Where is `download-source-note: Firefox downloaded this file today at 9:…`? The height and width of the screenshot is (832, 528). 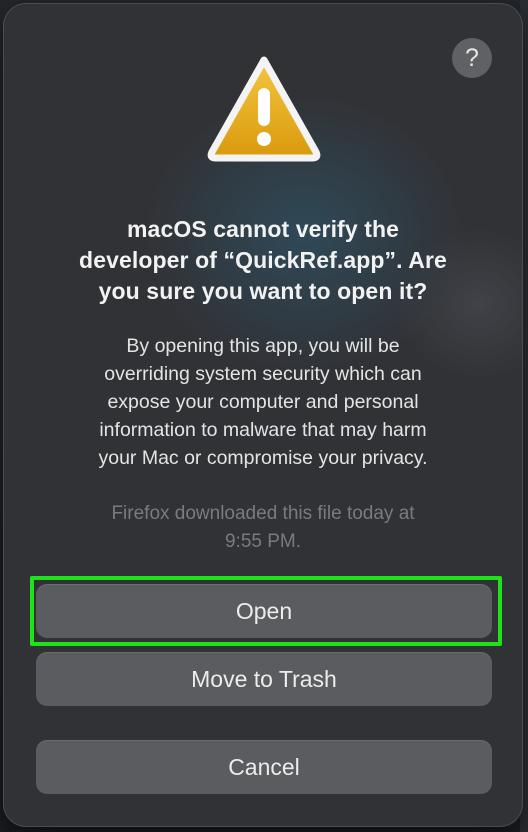
download-source-note: Firefox downloaded this file today at 9:… is located at coordinates (263, 528).